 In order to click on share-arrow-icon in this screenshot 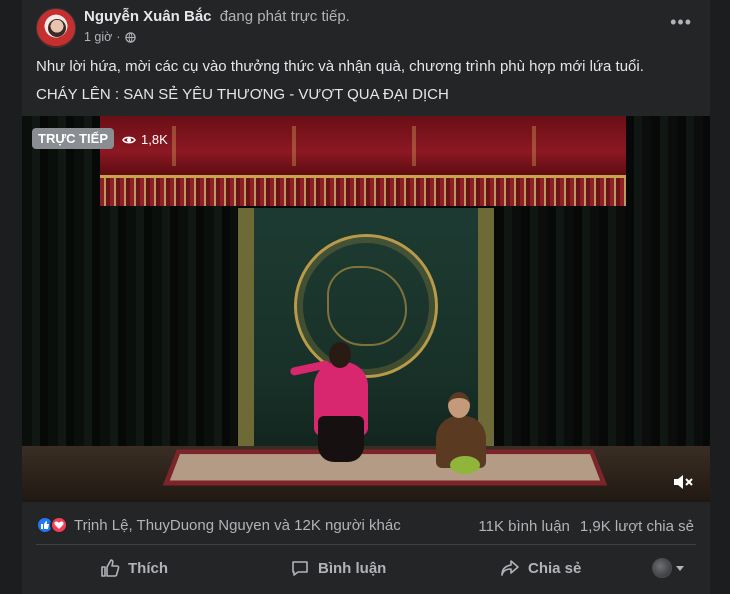, I will do `click(510, 568)`.